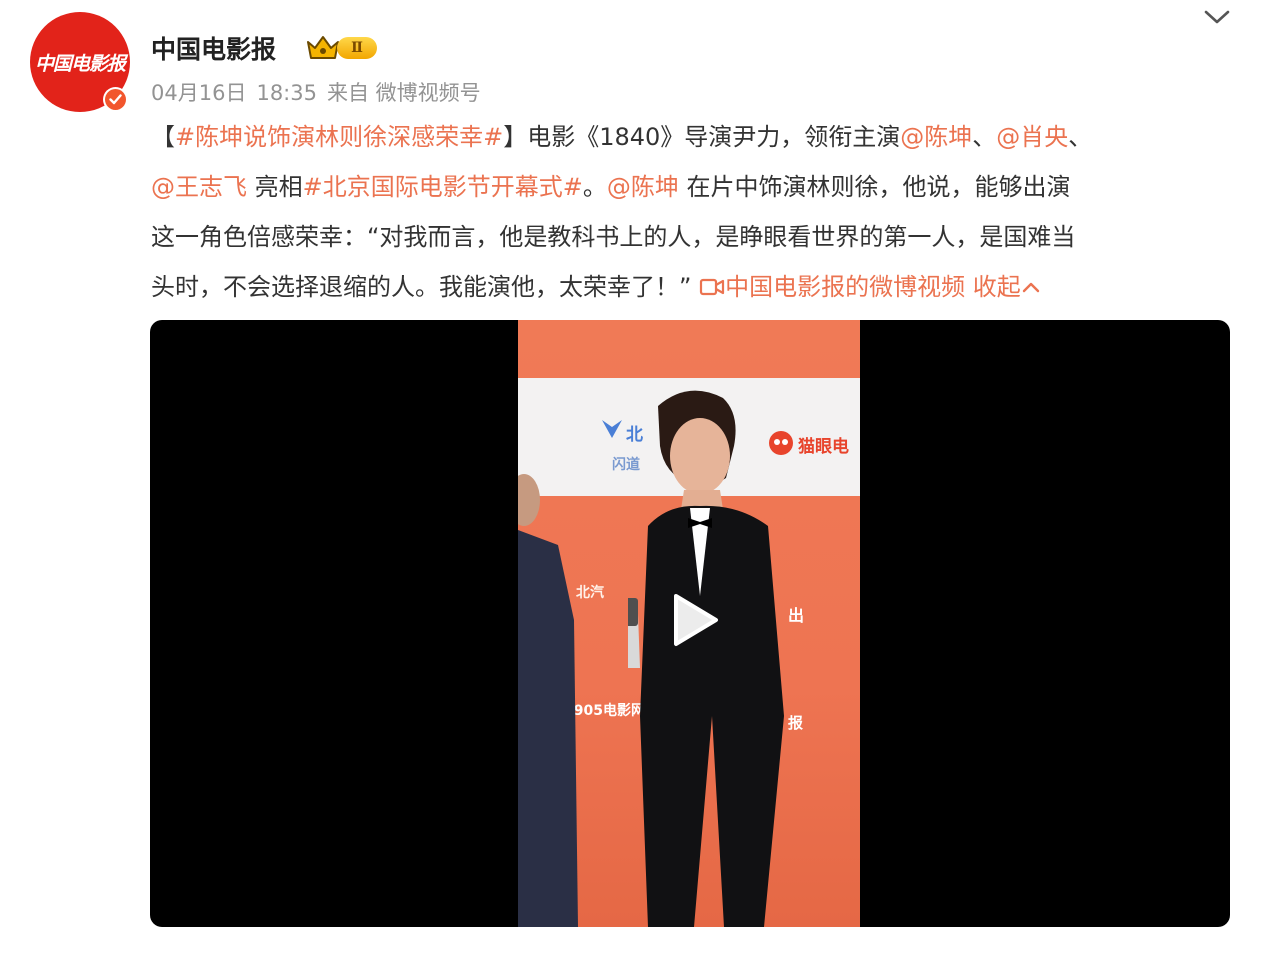  What do you see at coordinates (339, 137) in the screenshot?
I see `hashtag-link: #陈坤说饰演林则徐深感荣幸#` at bounding box center [339, 137].